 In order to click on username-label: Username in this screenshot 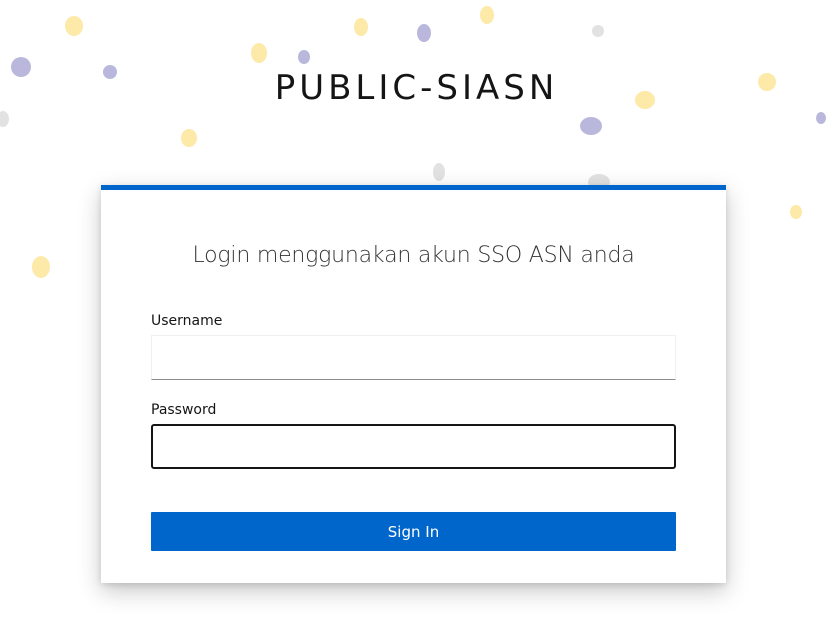, I will do `click(187, 321)`.